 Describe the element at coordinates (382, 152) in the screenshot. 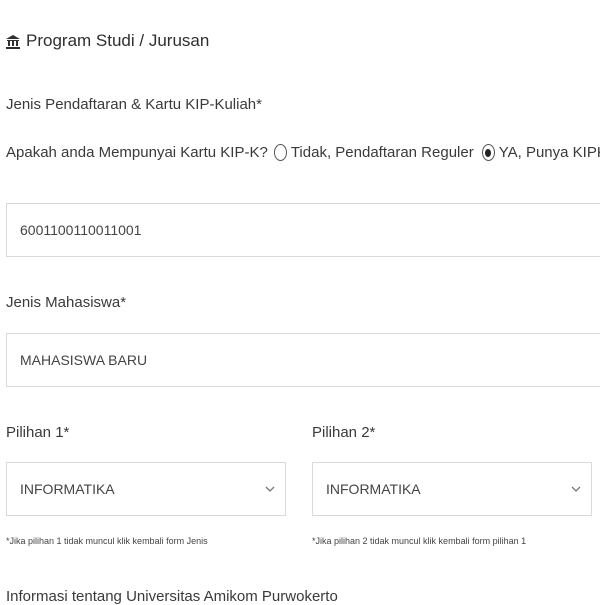

I see `radio-tidak-label: Tidak, Pendaftaran Reguler` at that location.